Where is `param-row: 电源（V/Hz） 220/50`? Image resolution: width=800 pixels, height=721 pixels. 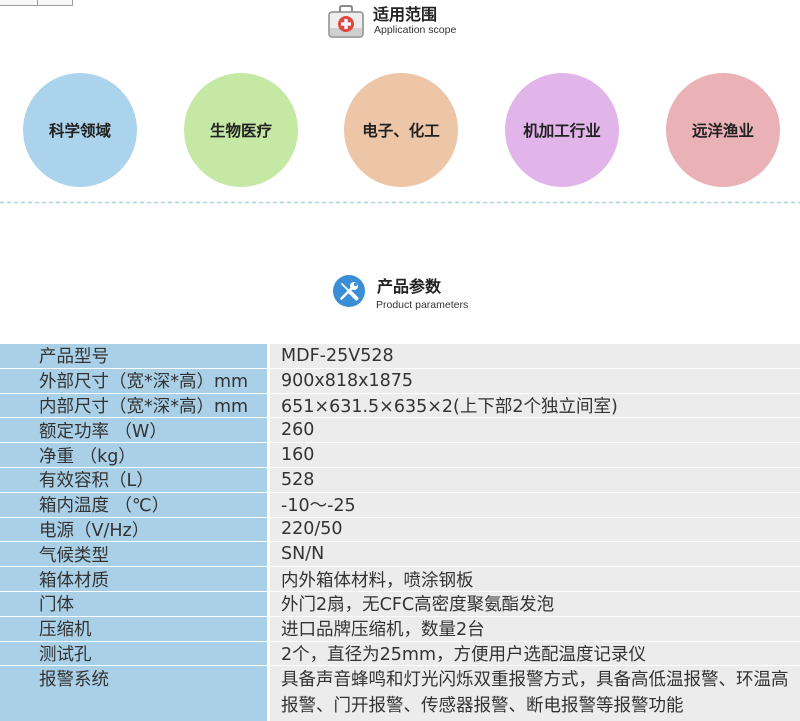 param-row: 电源（V/Hz） 220/50 is located at coordinates (400, 530).